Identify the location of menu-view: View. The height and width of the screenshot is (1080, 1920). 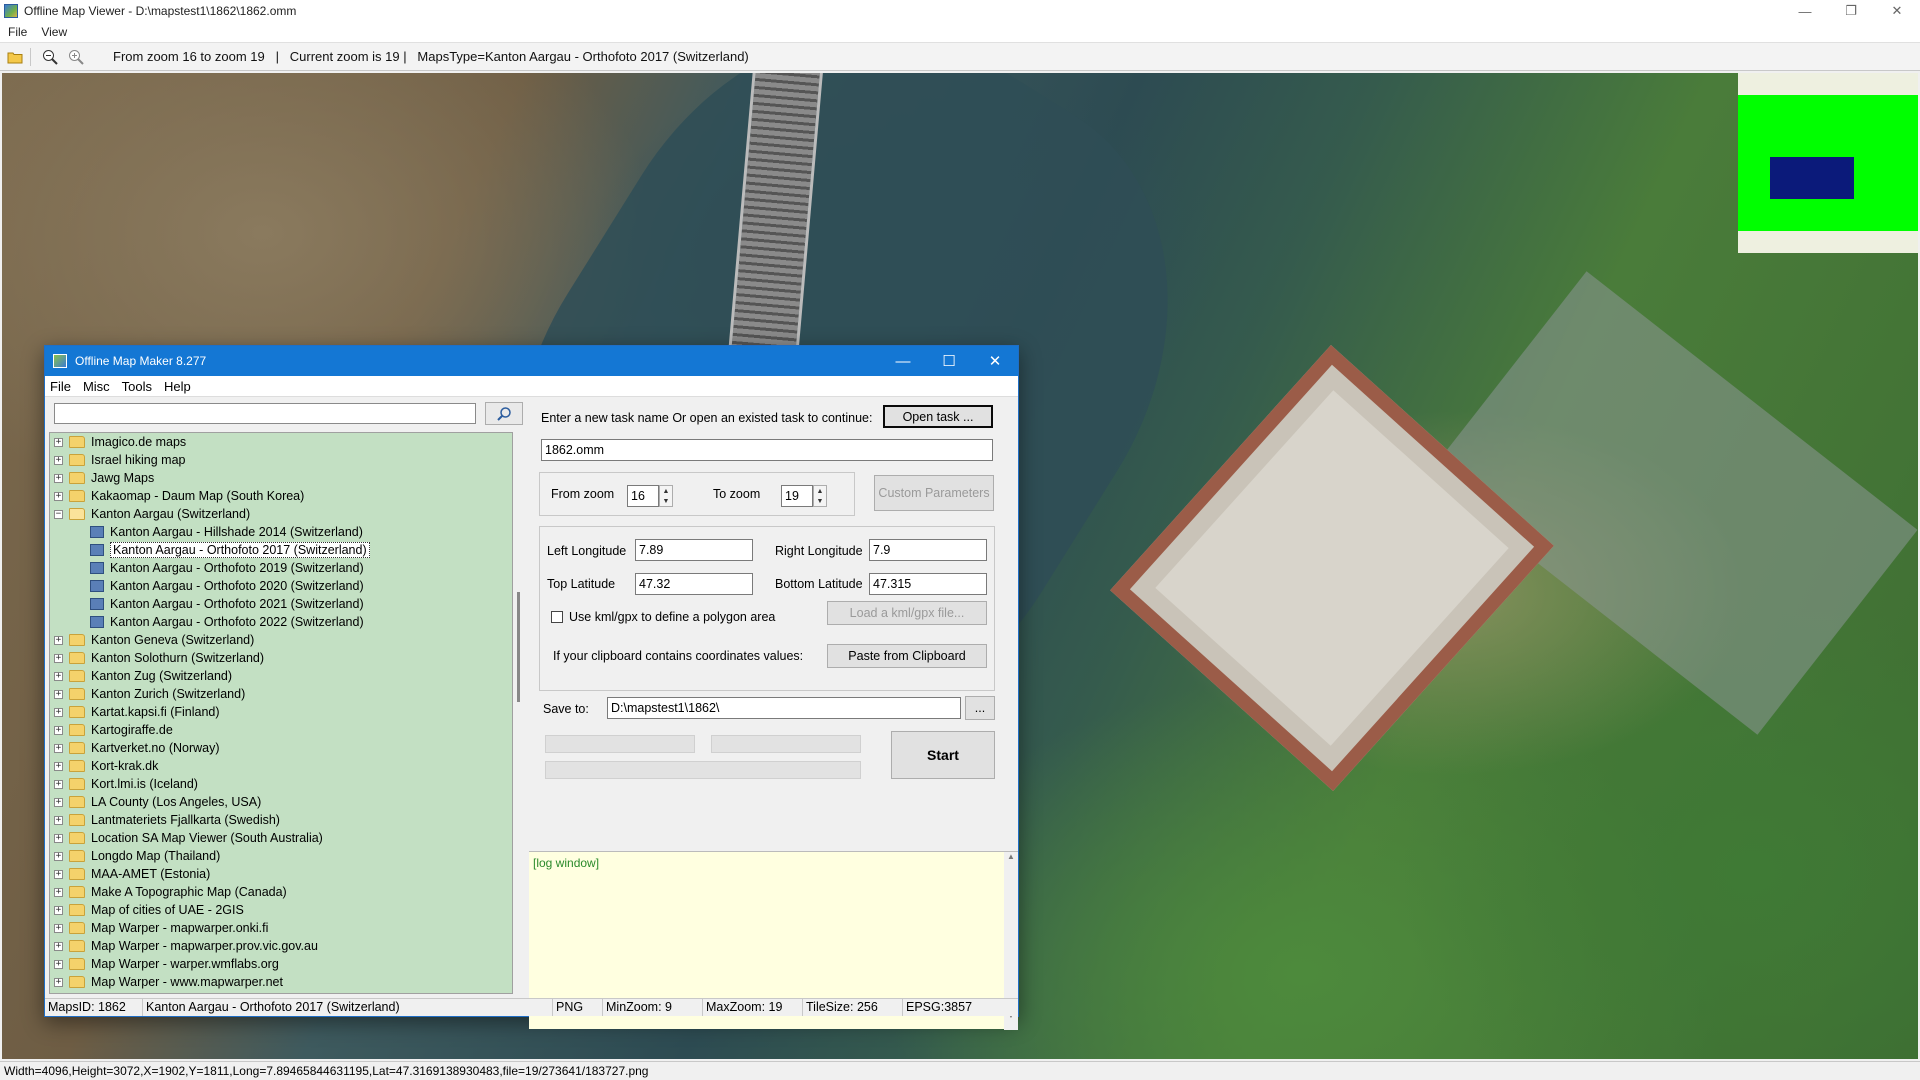
(54, 32).